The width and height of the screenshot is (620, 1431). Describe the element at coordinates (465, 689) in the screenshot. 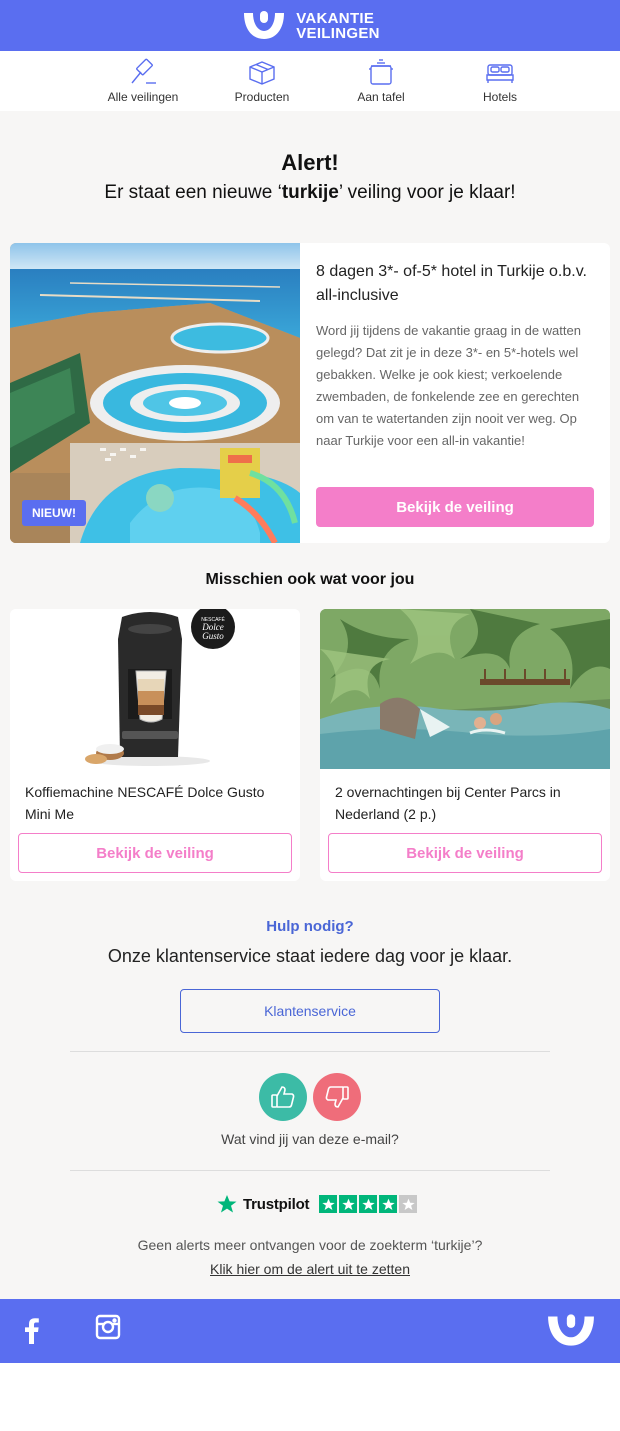

I see `center-parcs-image` at that location.